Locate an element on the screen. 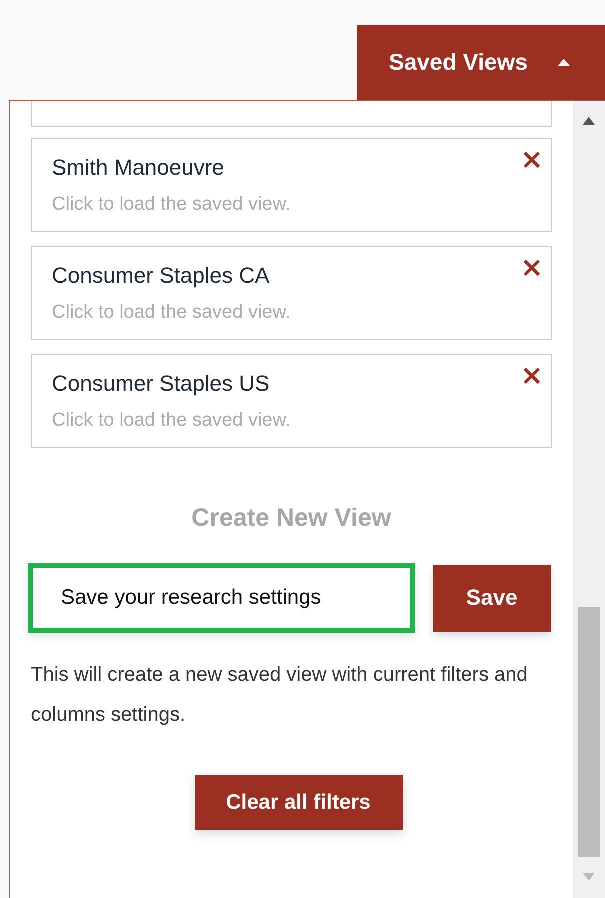 Image resolution: width=605 pixels, height=898 pixels. scrollbar is located at coordinates (589, 499).